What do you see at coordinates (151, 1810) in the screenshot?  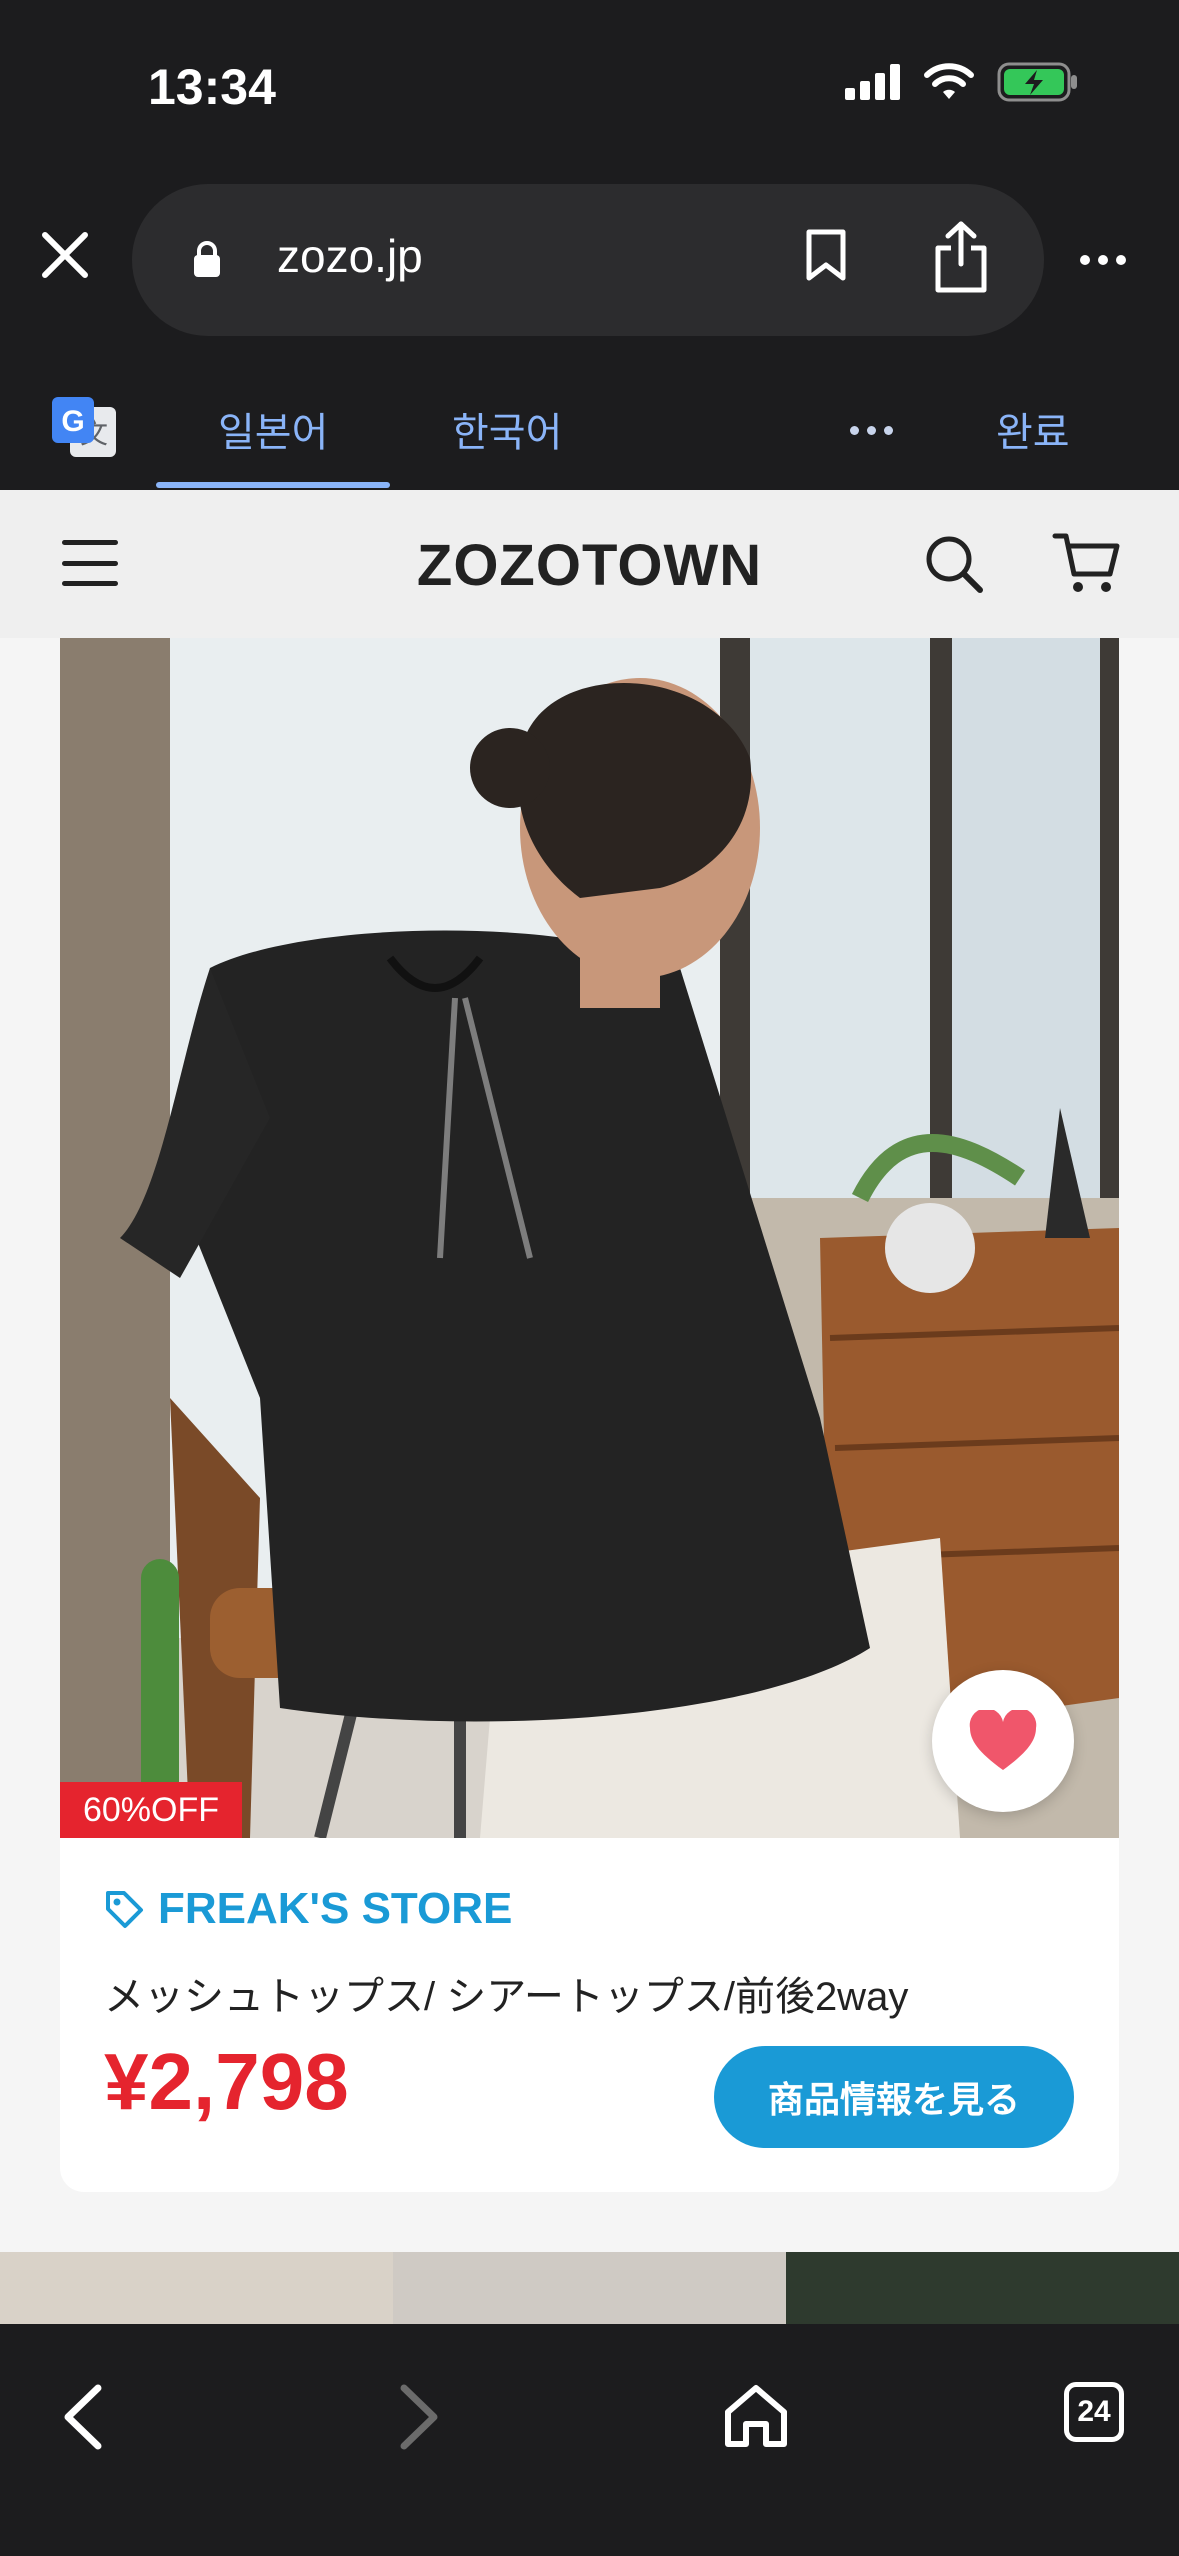 I see `discount-badge: 60%OFF` at bounding box center [151, 1810].